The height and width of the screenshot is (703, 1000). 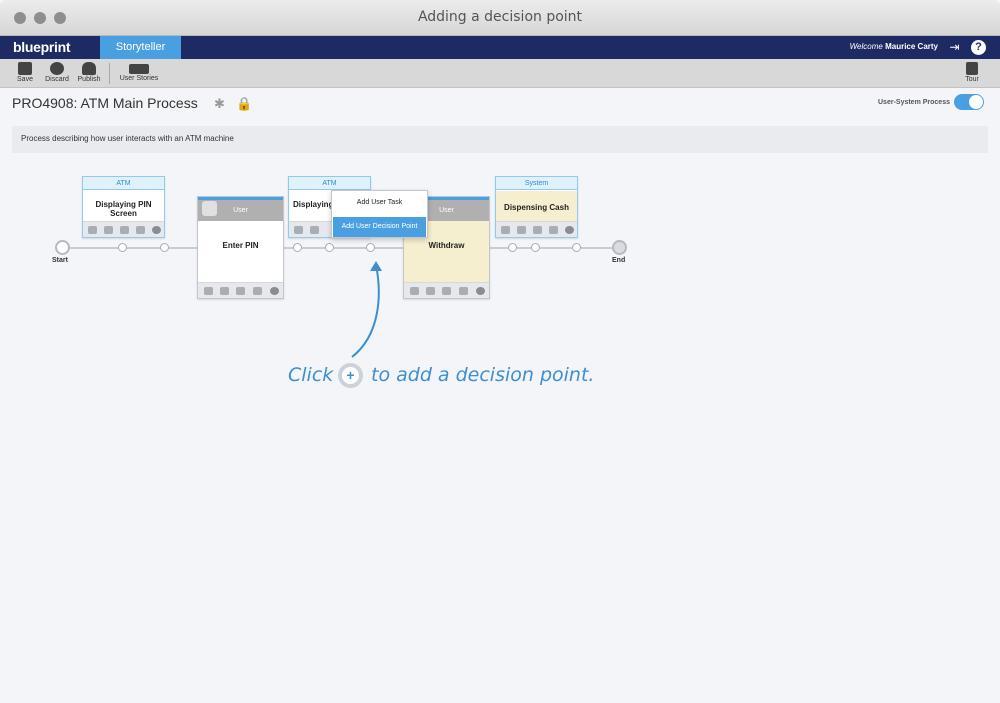 I want to click on discard-icon, so click(x=57, y=68).